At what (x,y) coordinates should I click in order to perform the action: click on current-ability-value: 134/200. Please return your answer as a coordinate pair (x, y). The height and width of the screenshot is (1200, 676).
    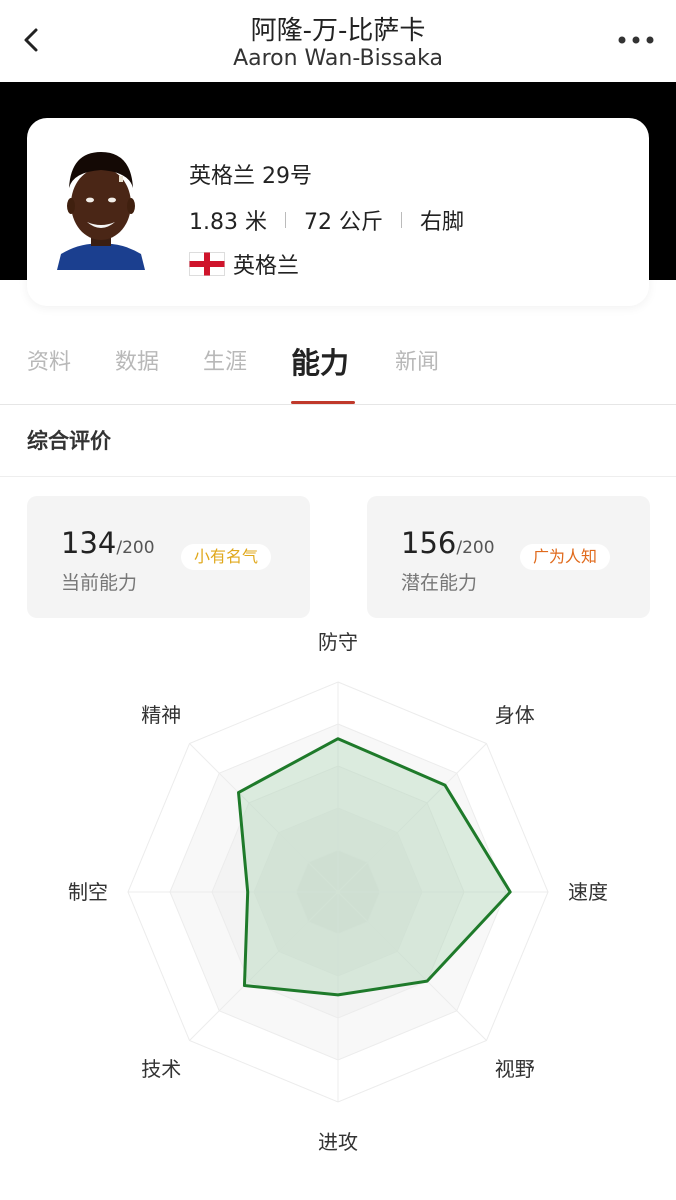
    Looking at the image, I should click on (108, 543).